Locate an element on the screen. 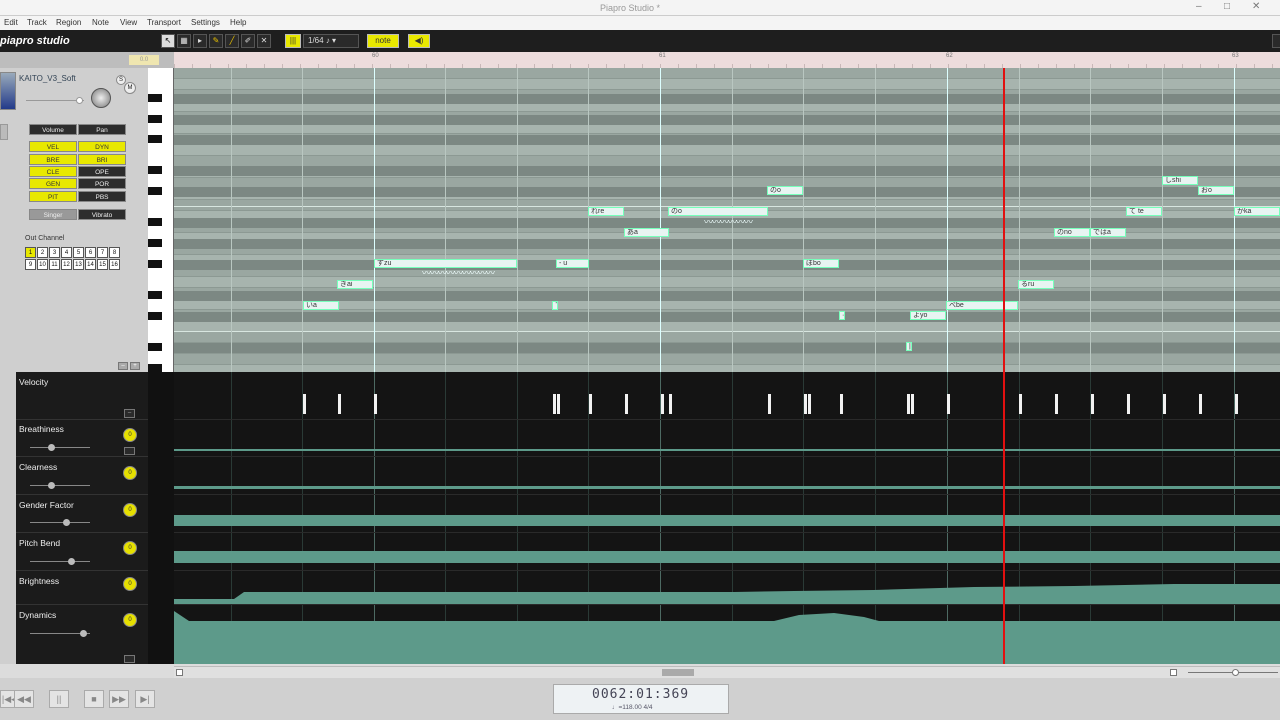 The width and height of the screenshot is (1280, 720). menu-edit: Edit is located at coordinates (11, 22).